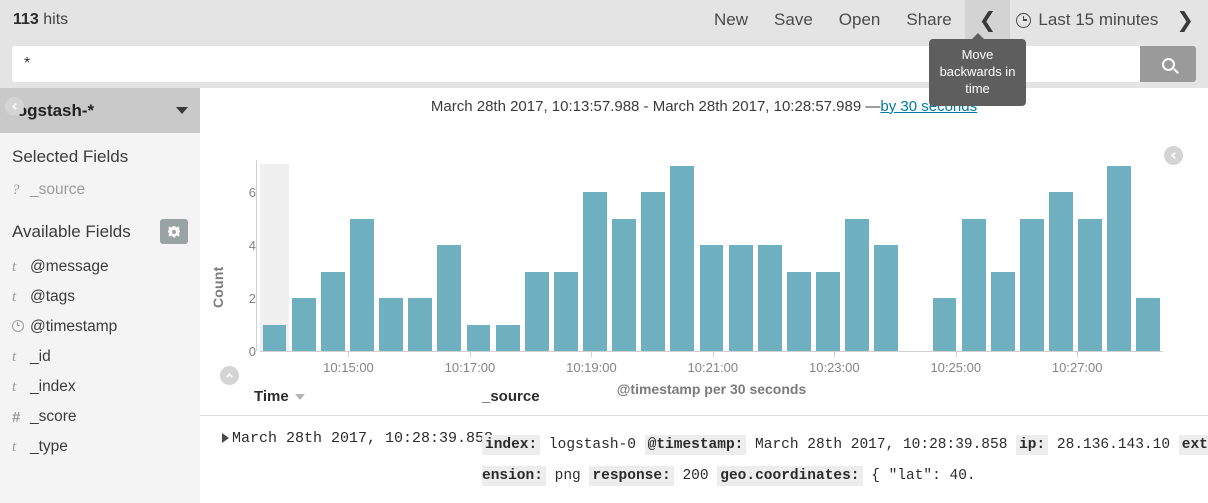 This screenshot has height=503, width=1208. Describe the element at coordinates (100, 417) in the screenshot. I see `sidebar-field-score: # _score` at that location.